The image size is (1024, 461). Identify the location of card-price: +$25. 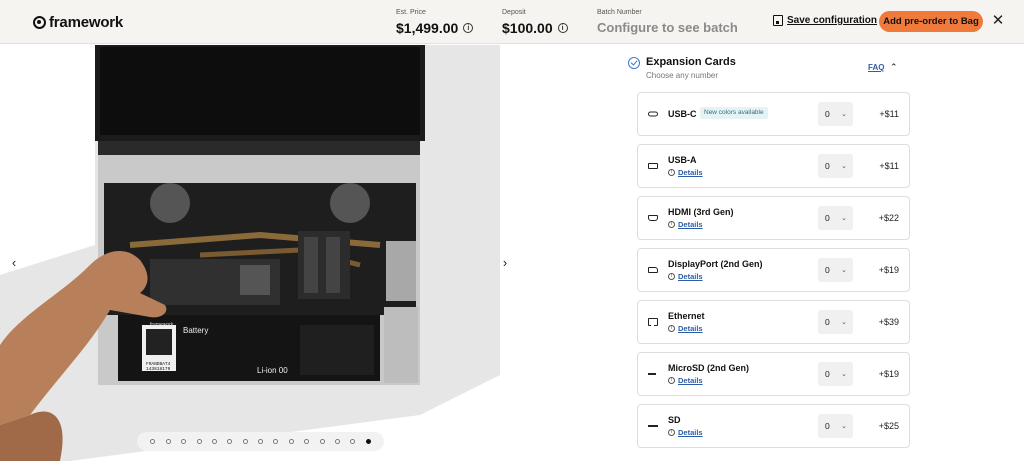
(888, 426).